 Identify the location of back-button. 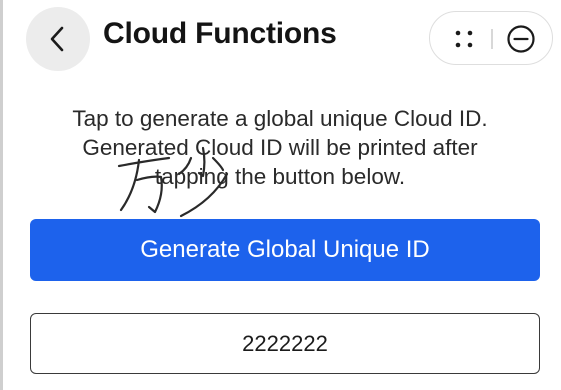
(58, 39).